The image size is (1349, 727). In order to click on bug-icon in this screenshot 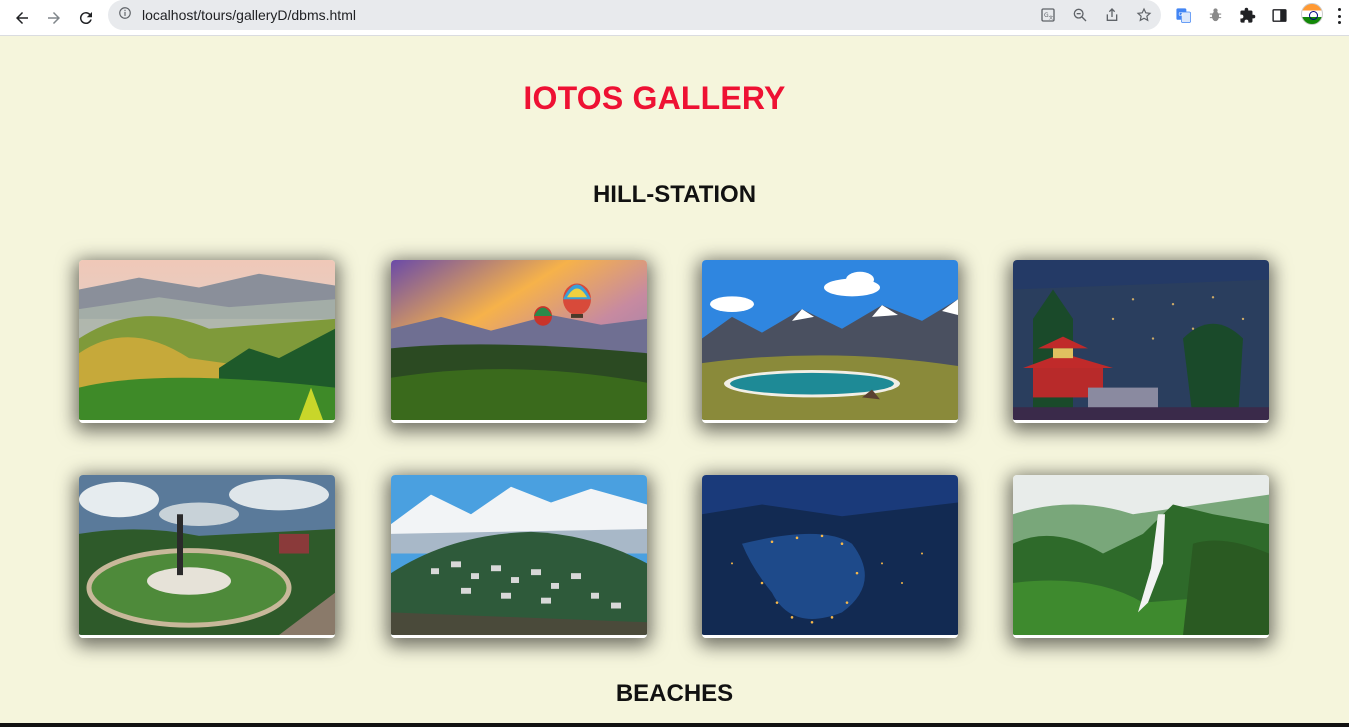, I will do `click(1215, 14)`.